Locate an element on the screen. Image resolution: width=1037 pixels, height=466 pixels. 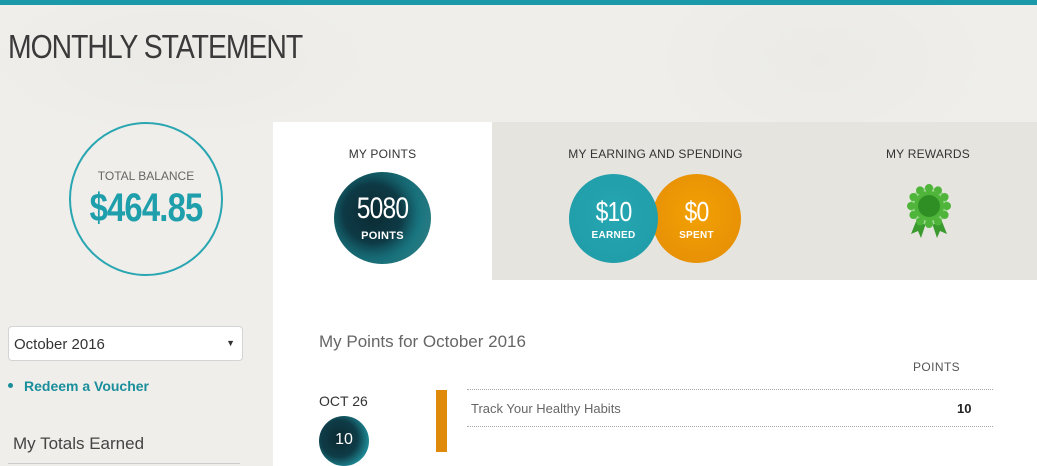
entry-title: Track Your Healthy Habits is located at coordinates (546, 408).